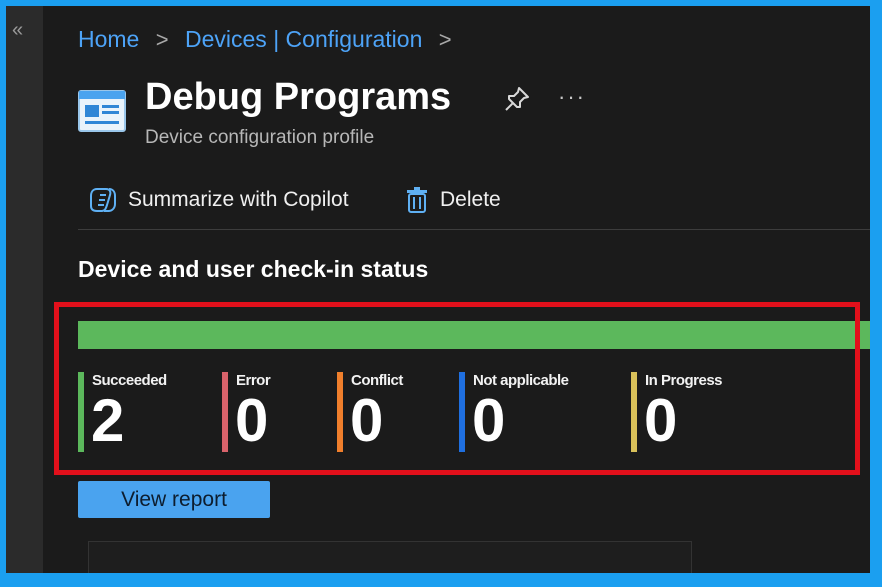 The height and width of the screenshot is (587, 882). Describe the element at coordinates (303, 39) in the screenshot. I see `breadcrumb-devices-configuration: Devices | Configuration` at that location.